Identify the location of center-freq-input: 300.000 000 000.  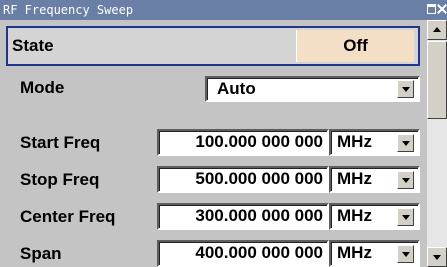
(243, 216).